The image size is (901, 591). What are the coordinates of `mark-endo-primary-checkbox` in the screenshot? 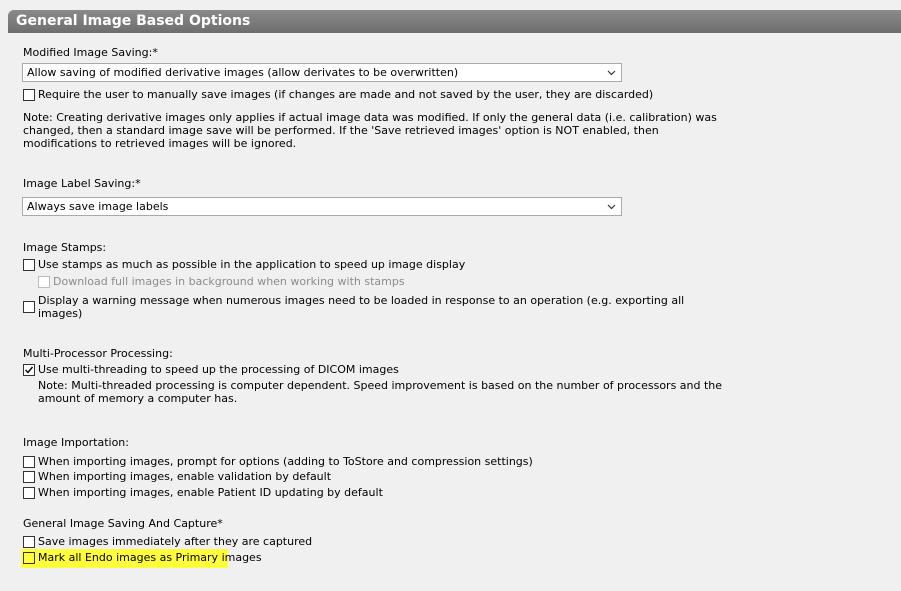 It's located at (29, 558).